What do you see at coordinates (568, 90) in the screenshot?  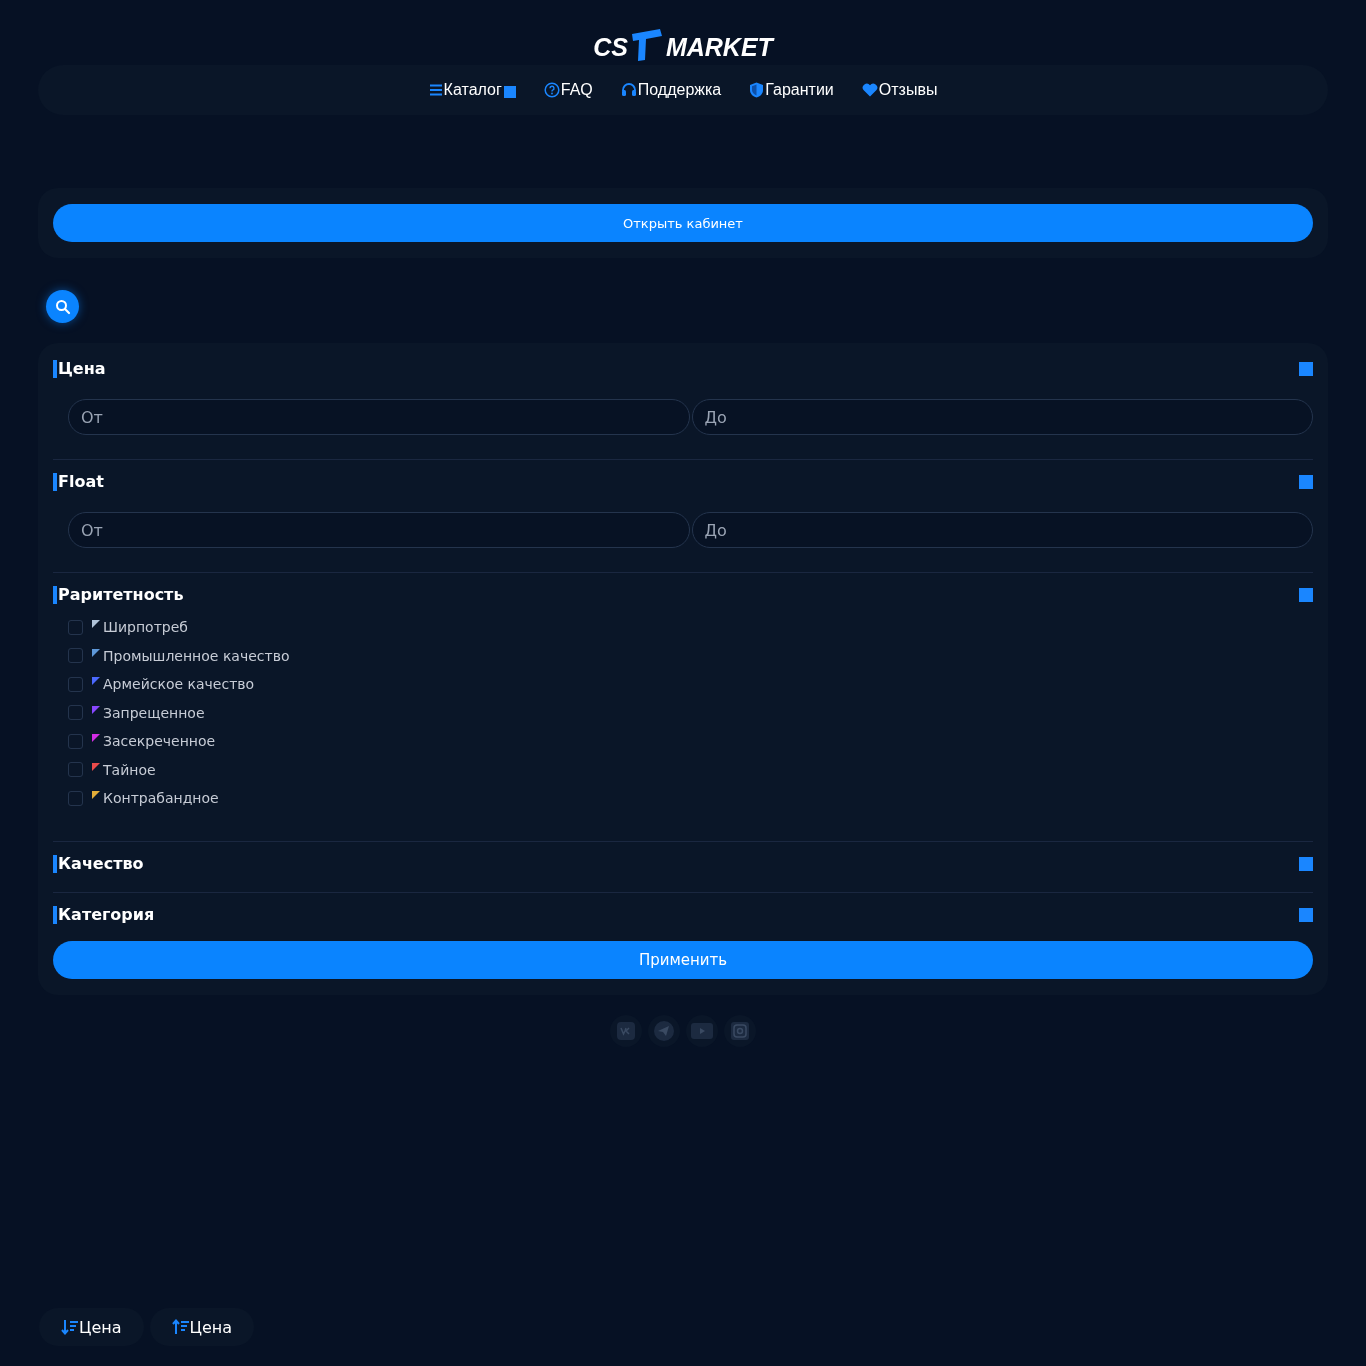 I see `nav-link: FAQ` at bounding box center [568, 90].